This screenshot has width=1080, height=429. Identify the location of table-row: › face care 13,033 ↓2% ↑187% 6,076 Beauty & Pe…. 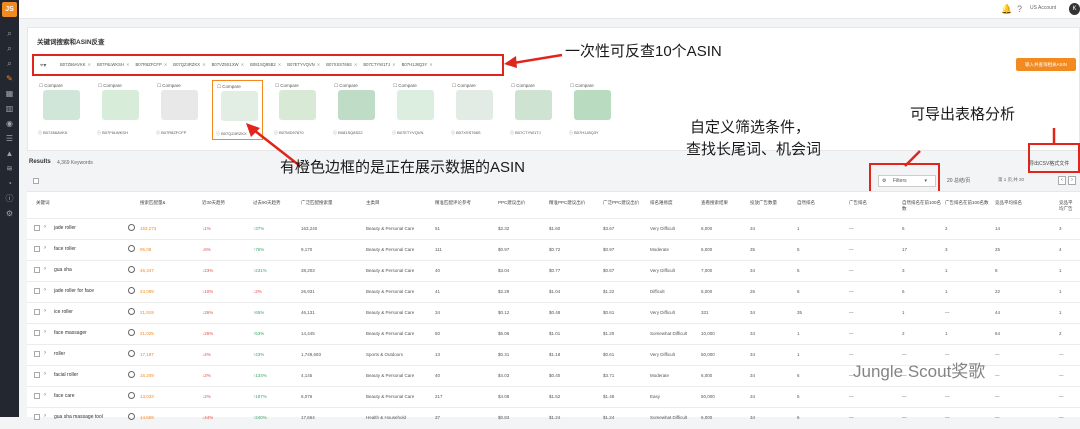
(553, 397).